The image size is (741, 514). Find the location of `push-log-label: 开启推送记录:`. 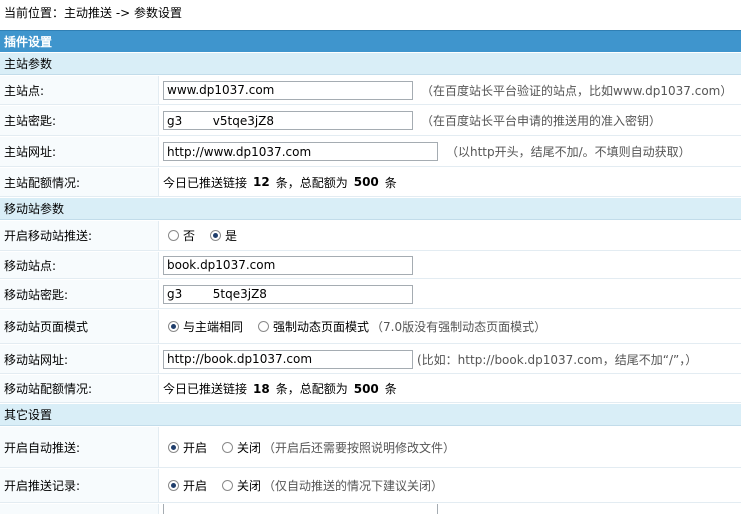

push-log-label: 开启推送记录: is located at coordinates (79, 485).